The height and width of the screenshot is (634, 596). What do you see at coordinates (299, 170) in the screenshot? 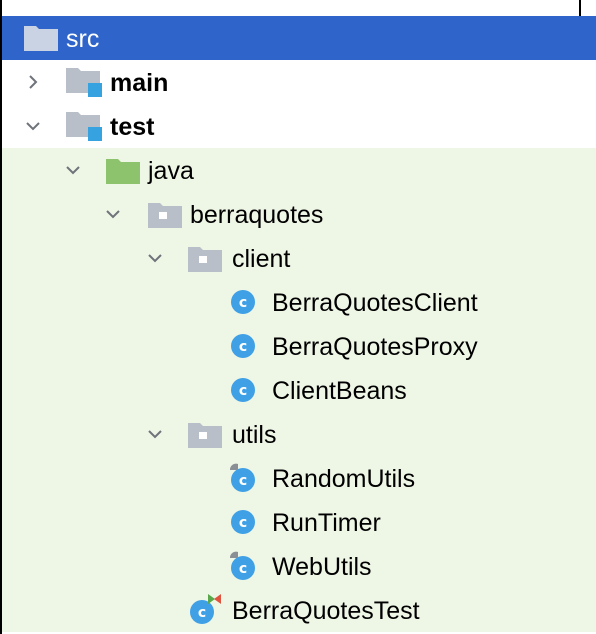
I see `tree-node-java: java` at bounding box center [299, 170].